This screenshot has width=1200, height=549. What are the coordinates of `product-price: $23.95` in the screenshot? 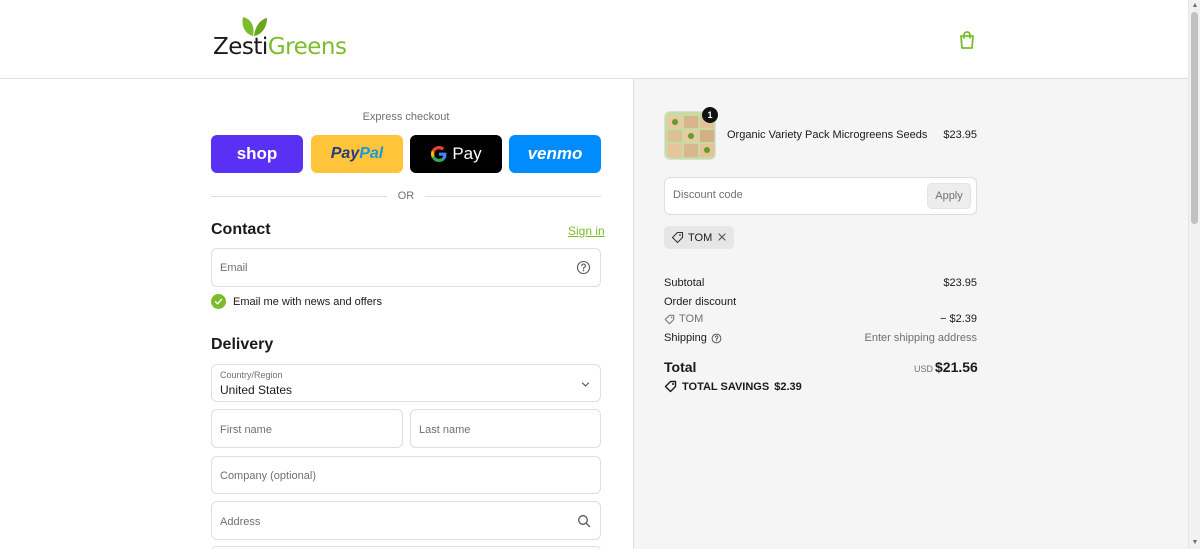 It's located at (960, 135).